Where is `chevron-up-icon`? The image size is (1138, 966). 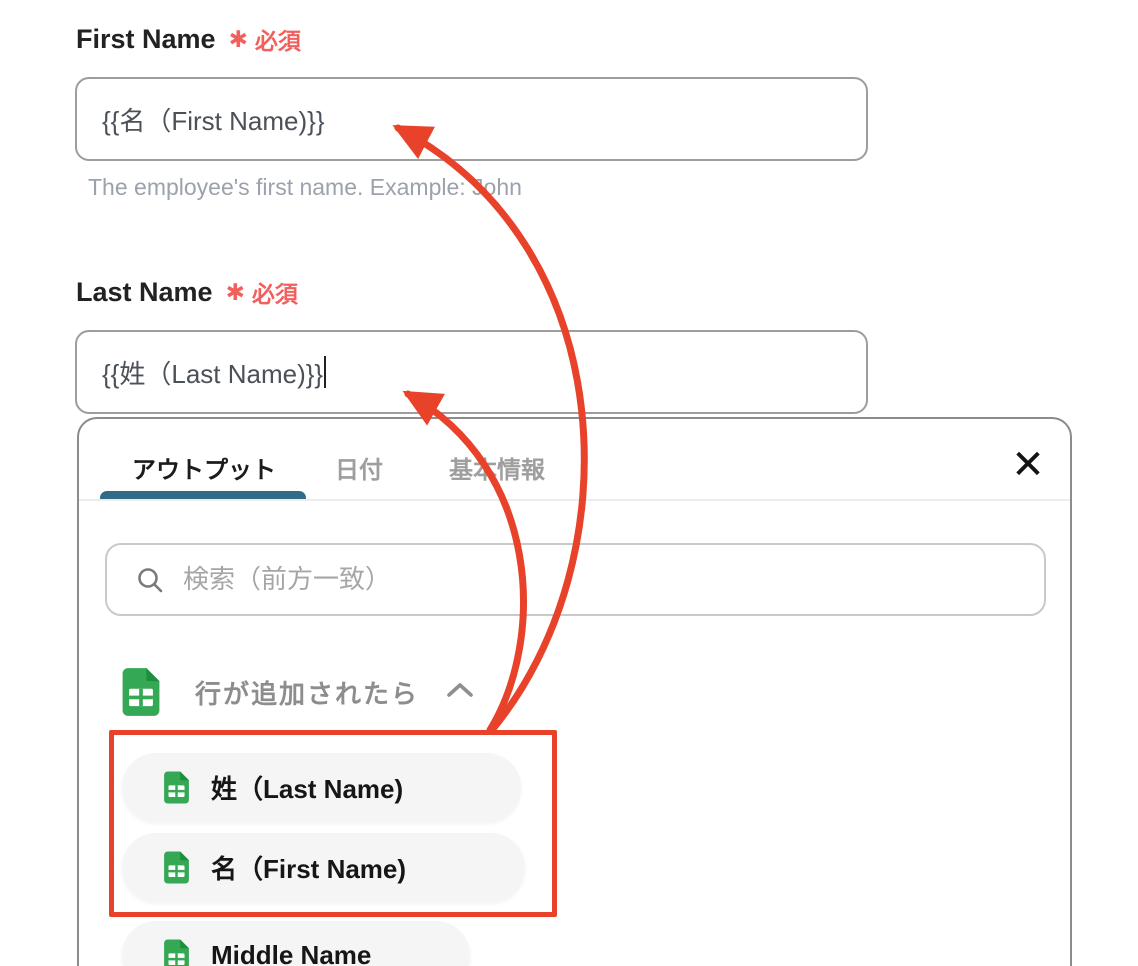
chevron-up-icon is located at coordinates (460, 692).